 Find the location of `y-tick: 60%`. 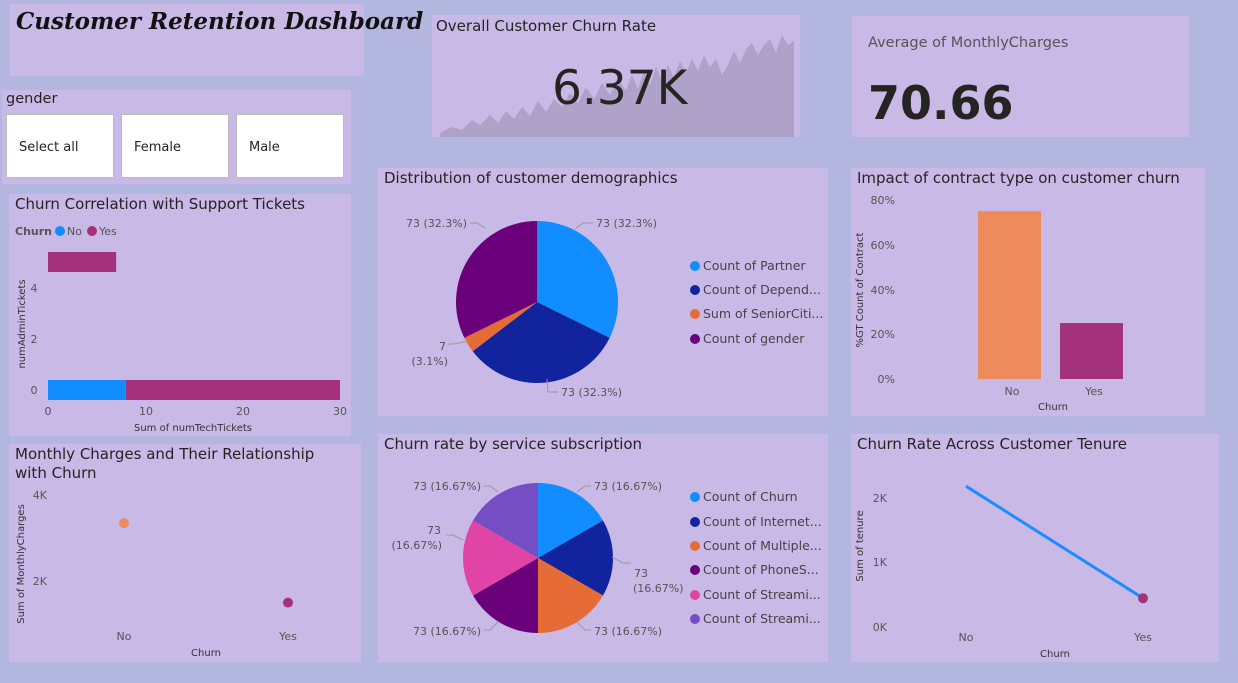

y-tick: 60% is located at coordinates (883, 245).